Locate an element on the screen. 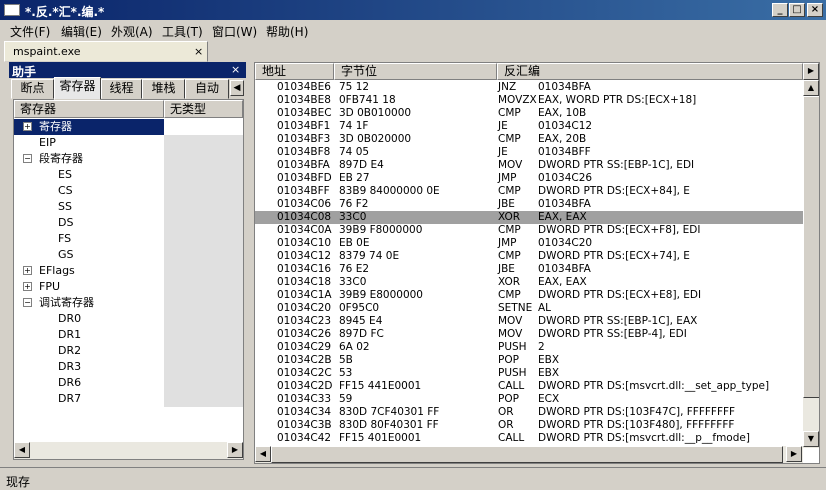 The image size is (826, 490). disassembly-row: 01034C33 59 POP ECX is located at coordinates (529, 399).